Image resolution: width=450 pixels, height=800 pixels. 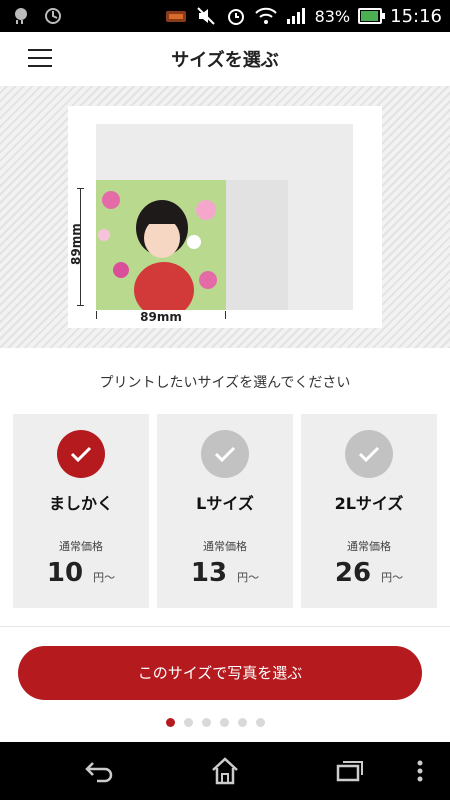 I want to click on select-photos-button: このサイズで写真を選ぶ, so click(x=220, y=673).